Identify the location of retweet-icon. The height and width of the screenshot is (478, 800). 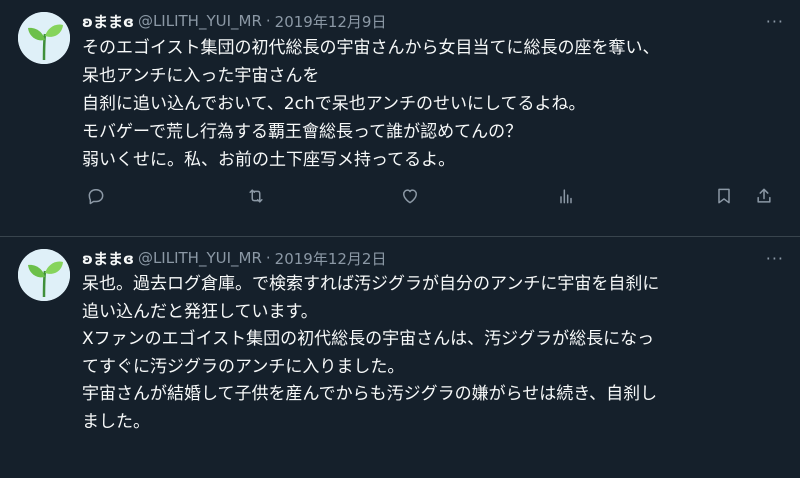
(256, 196).